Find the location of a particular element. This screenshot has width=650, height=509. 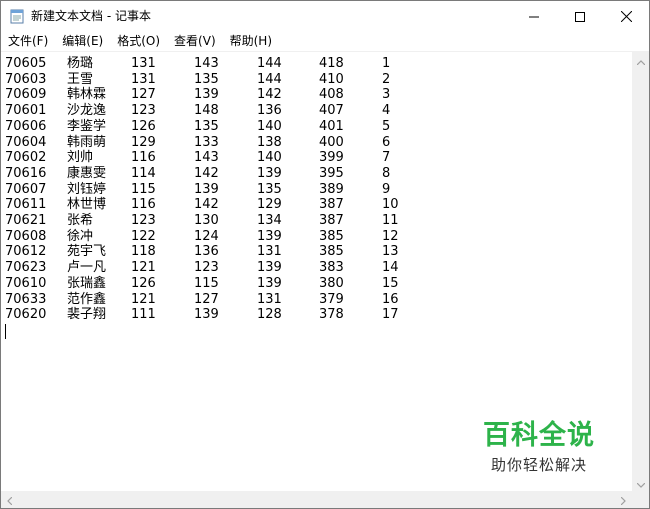

score-2: 123 is located at coordinates (206, 268).